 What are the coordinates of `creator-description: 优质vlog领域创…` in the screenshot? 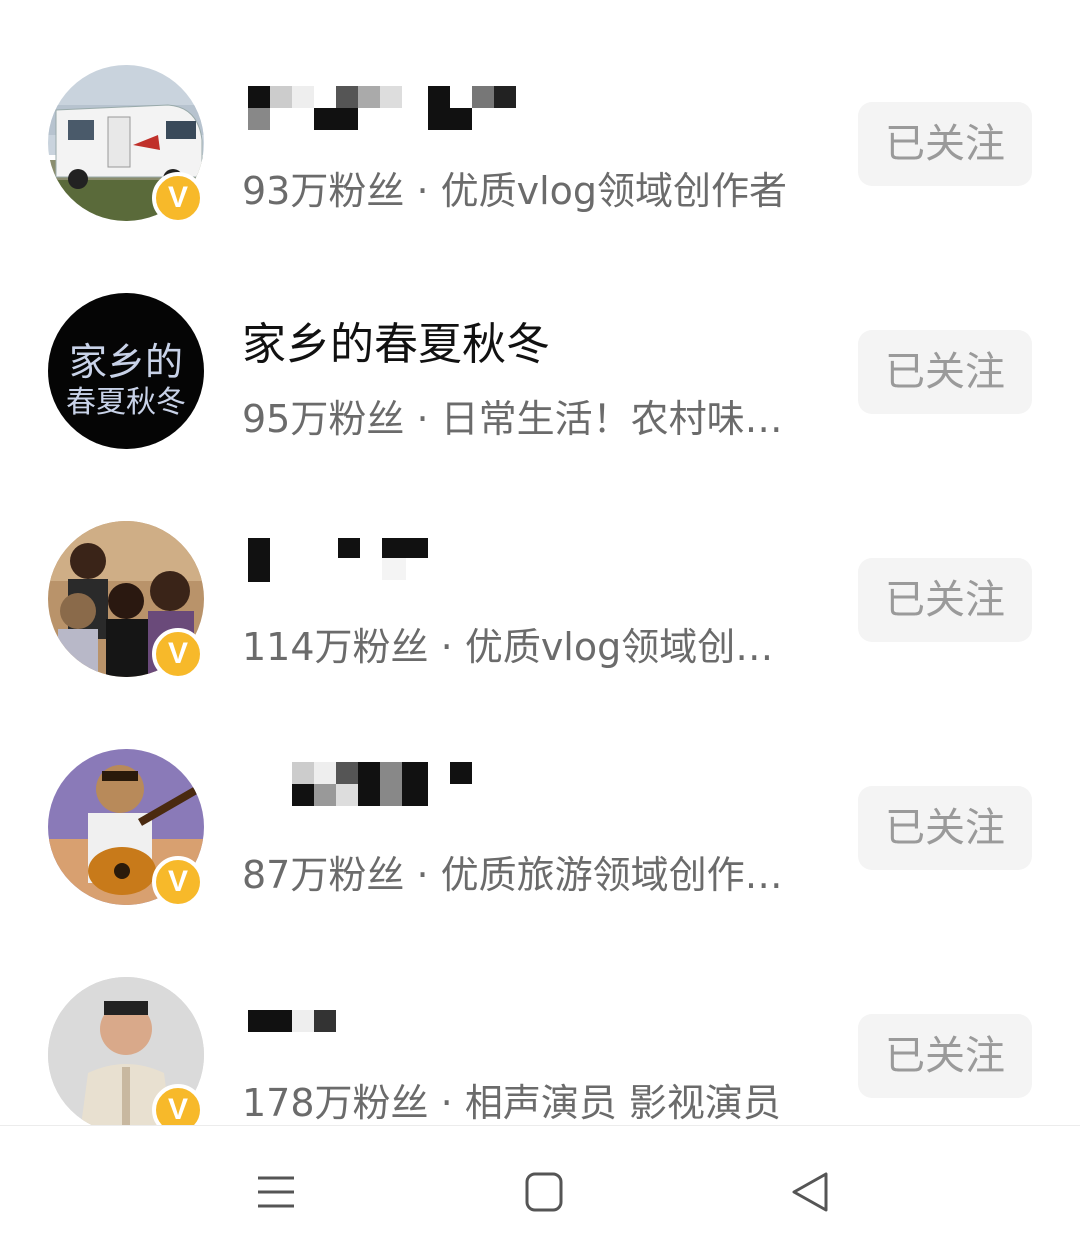 It's located at (619, 647).